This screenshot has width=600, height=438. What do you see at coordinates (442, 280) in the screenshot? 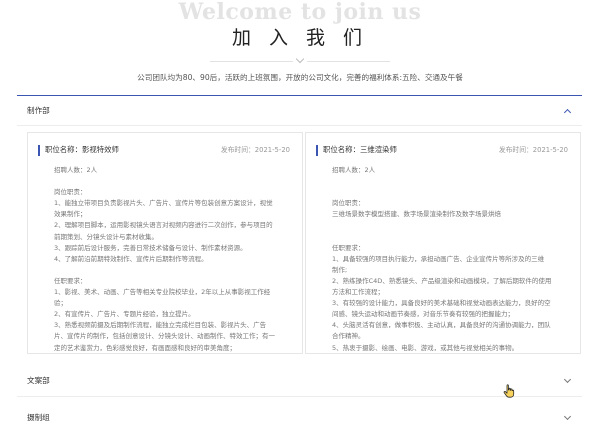
I see `job-description-line: 2、熟练操作C4D、熟悉镜头、产品级渲染和动画模块，了解后期软件的使用` at bounding box center [442, 280].